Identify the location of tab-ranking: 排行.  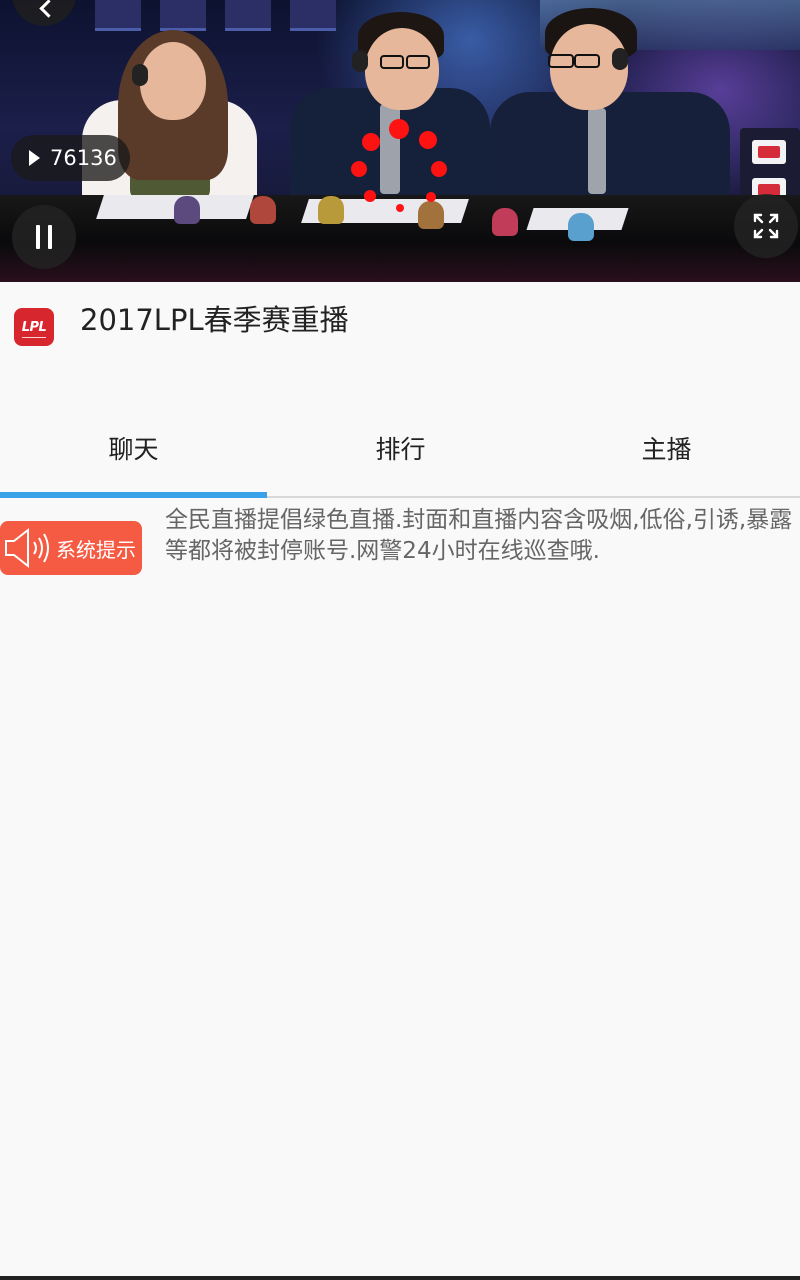
(400, 448).